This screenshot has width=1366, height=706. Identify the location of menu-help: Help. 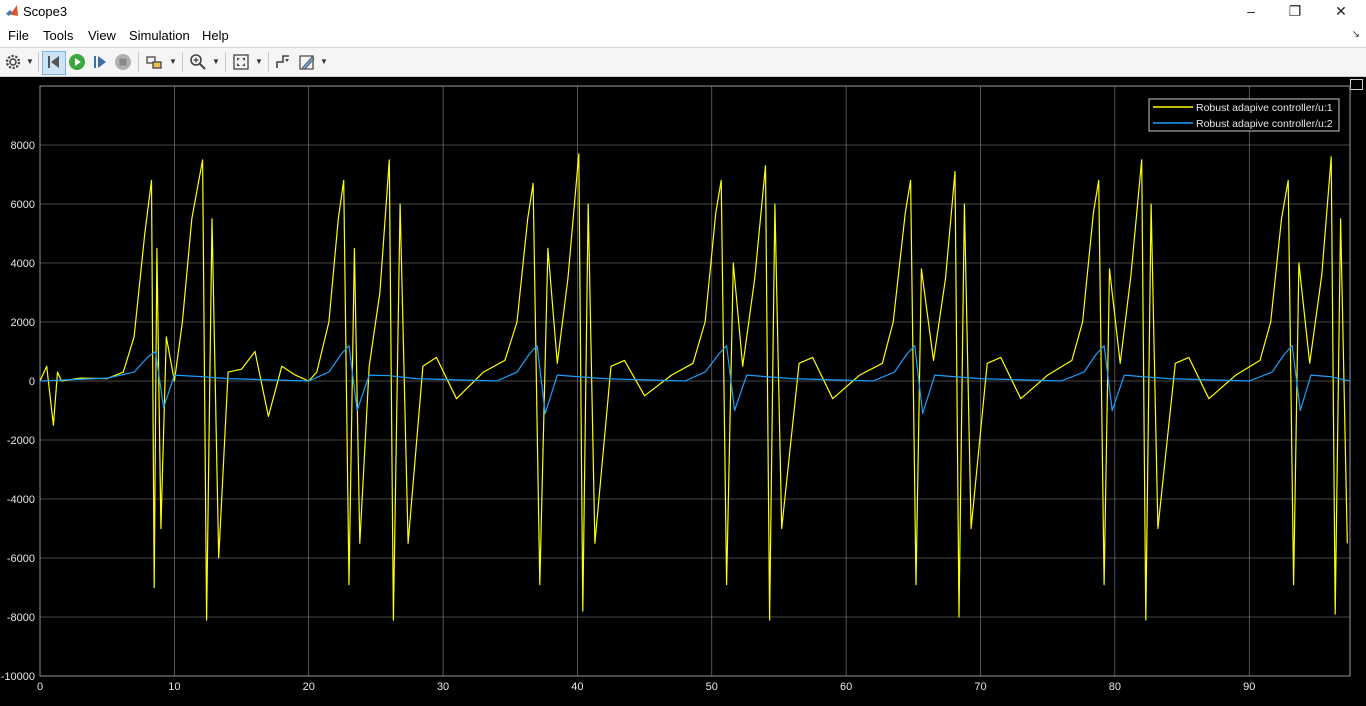
(215, 35).